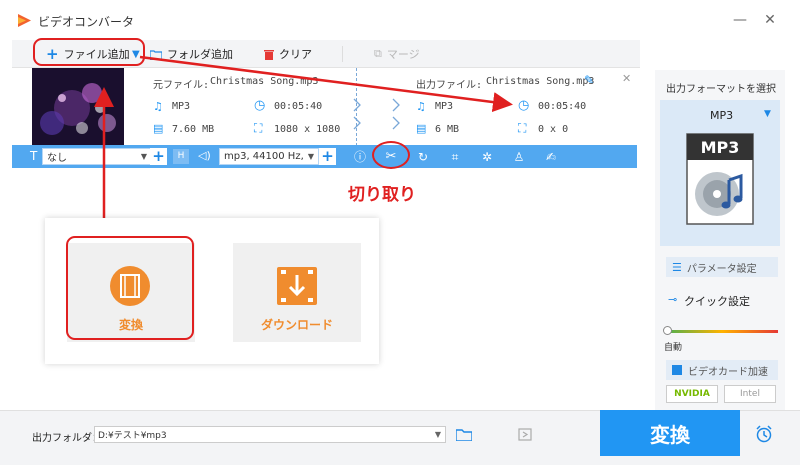 The height and width of the screenshot is (465, 800). Describe the element at coordinates (421, 106) in the screenshot. I see `output-audio-format-icon: ♫` at that location.